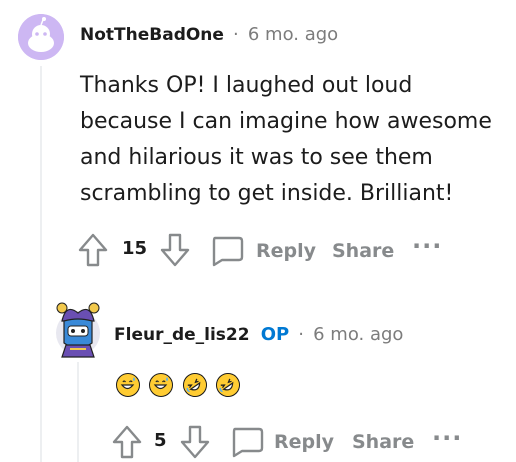 The height and width of the screenshot is (462, 516). What do you see at coordinates (182, 335) in the screenshot?
I see `username: Fleur_de_lis22` at bounding box center [182, 335].